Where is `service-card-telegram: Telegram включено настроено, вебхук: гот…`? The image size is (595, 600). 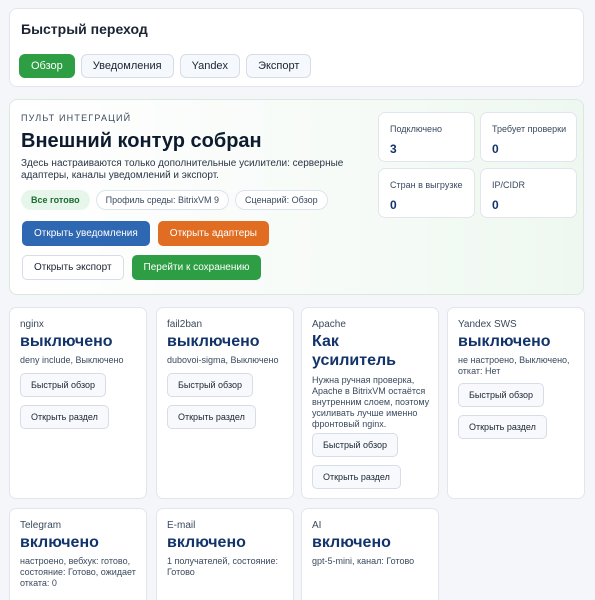 service-card-telegram: Telegram включено настроено, вебхук: гот… is located at coordinates (78, 554).